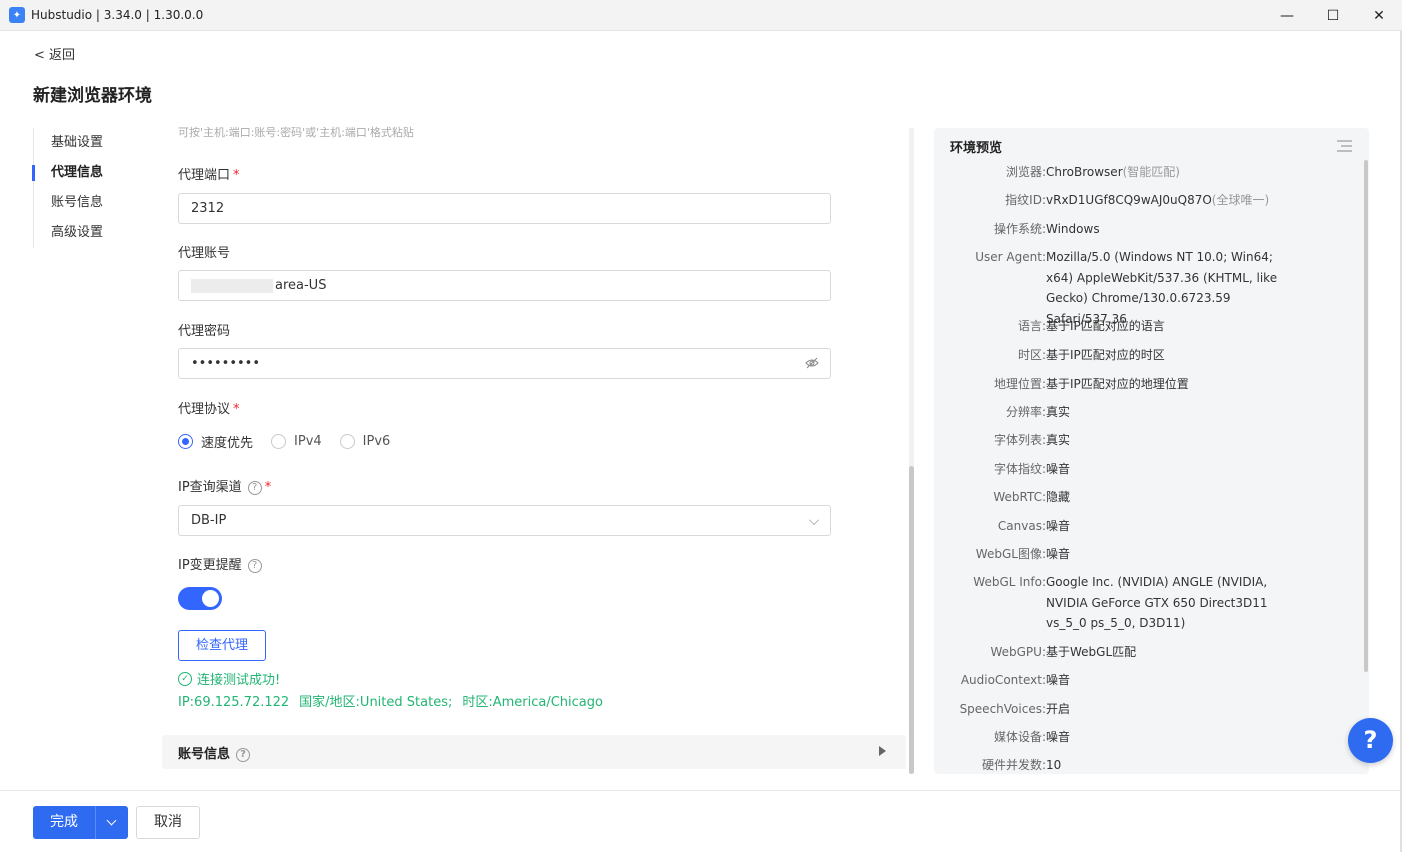 The width and height of the screenshot is (1402, 852). I want to click on preview-row: 地理位置: 基于IP匹配对应的地理位置, so click(1144, 384).